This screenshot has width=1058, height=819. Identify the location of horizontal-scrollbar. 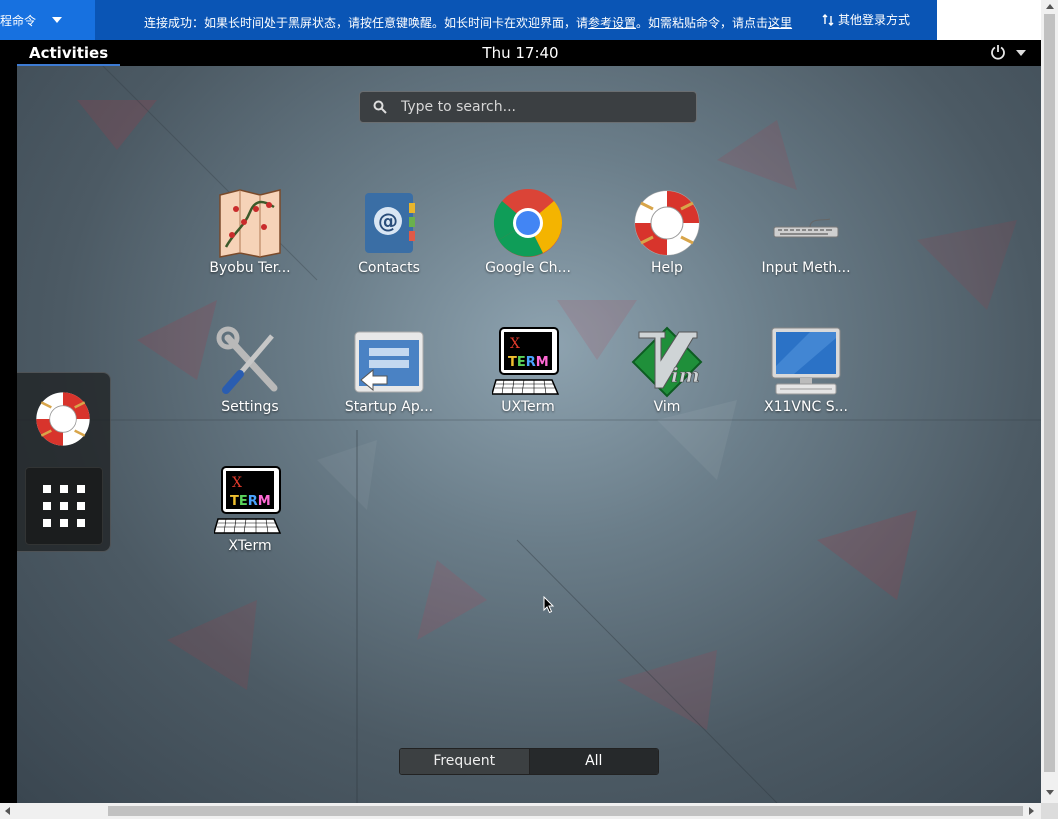
(520, 811).